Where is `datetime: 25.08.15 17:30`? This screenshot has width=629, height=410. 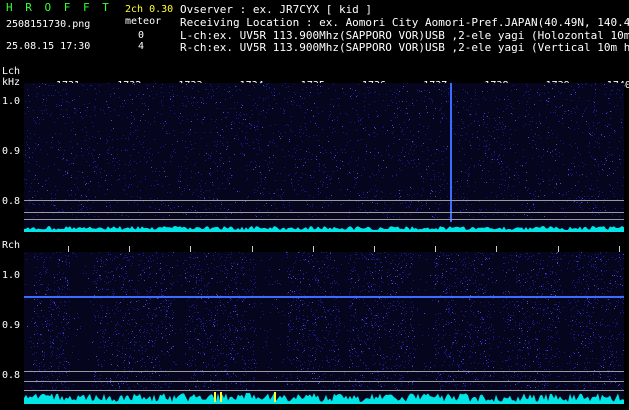 datetime: 25.08.15 17:30 is located at coordinates (48, 46).